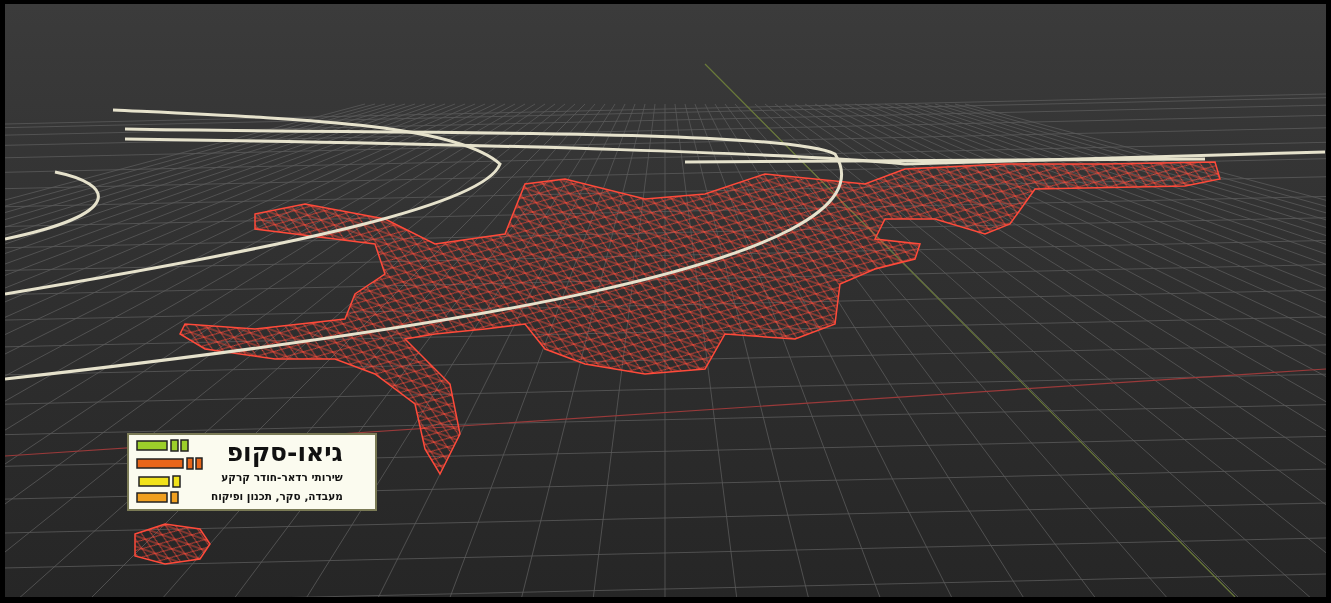  I want to click on logo-tagline: שירותי רדאר-חודר קרקע, so click(281, 478).